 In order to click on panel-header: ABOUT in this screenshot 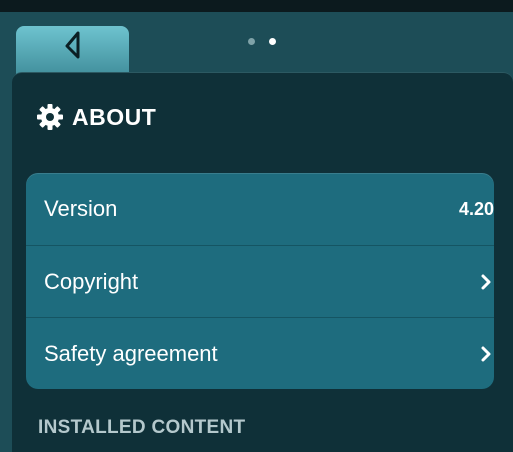, I will do `click(96, 117)`.